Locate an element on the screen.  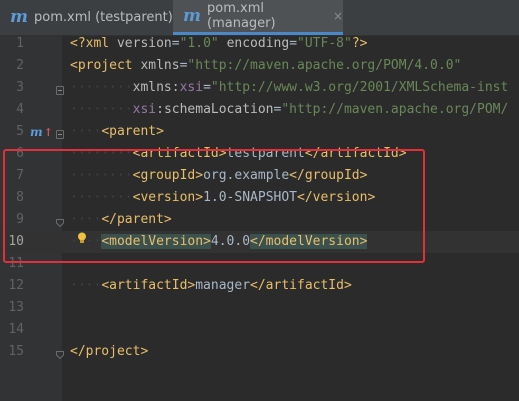
code-text: </project> is located at coordinates (109, 352).